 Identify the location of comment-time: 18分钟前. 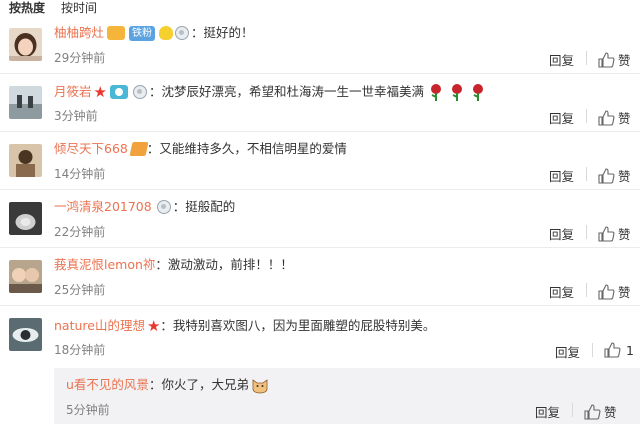
(80, 350).